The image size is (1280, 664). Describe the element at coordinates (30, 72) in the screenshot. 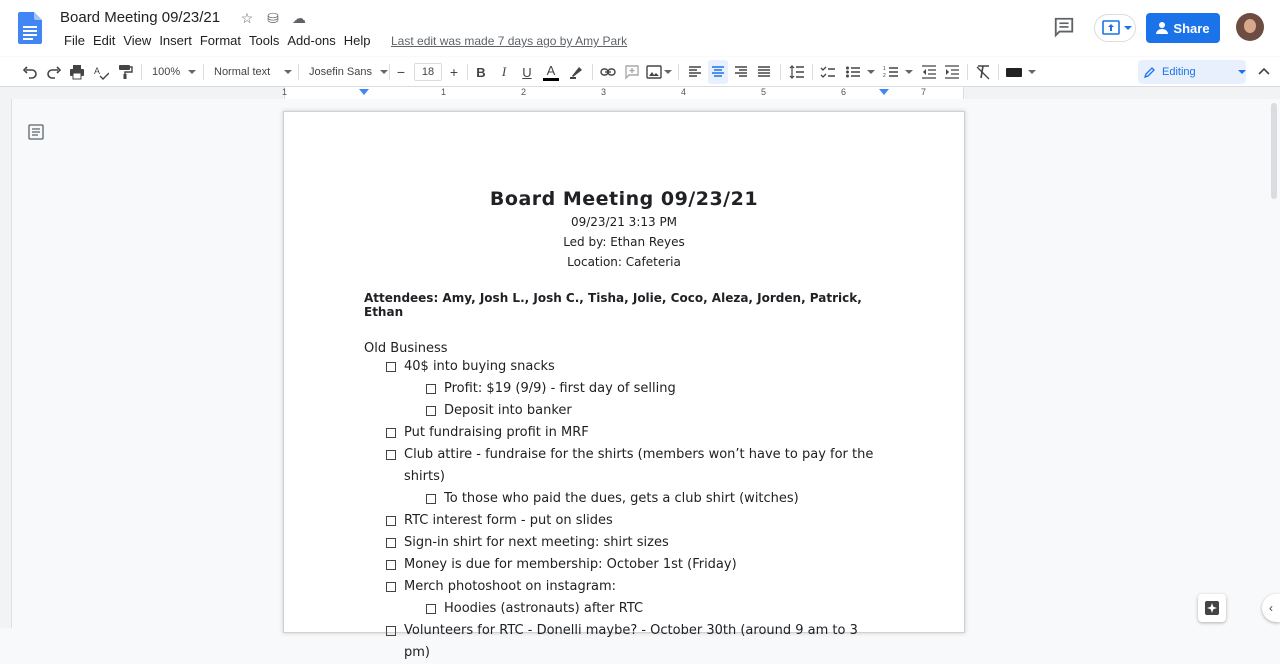

I see `undo-icon` at that location.